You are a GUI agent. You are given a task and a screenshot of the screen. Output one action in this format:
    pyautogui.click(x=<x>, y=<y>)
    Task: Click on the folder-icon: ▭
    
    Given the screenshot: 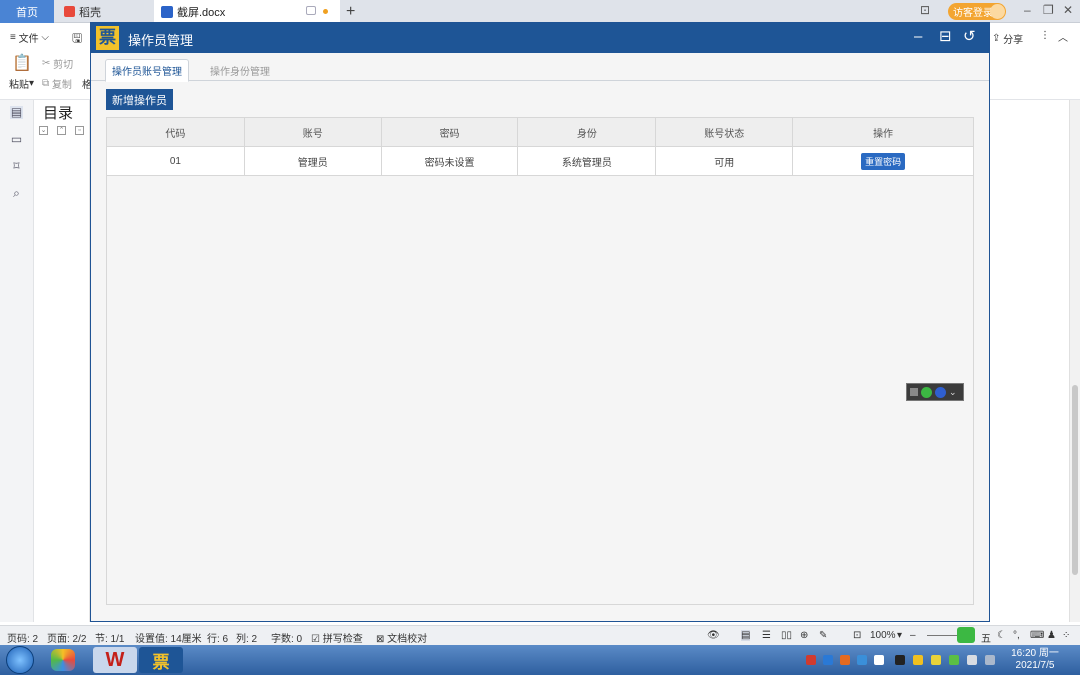 What is the action you would take?
    pyautogui.click(x=16, y=139)
    